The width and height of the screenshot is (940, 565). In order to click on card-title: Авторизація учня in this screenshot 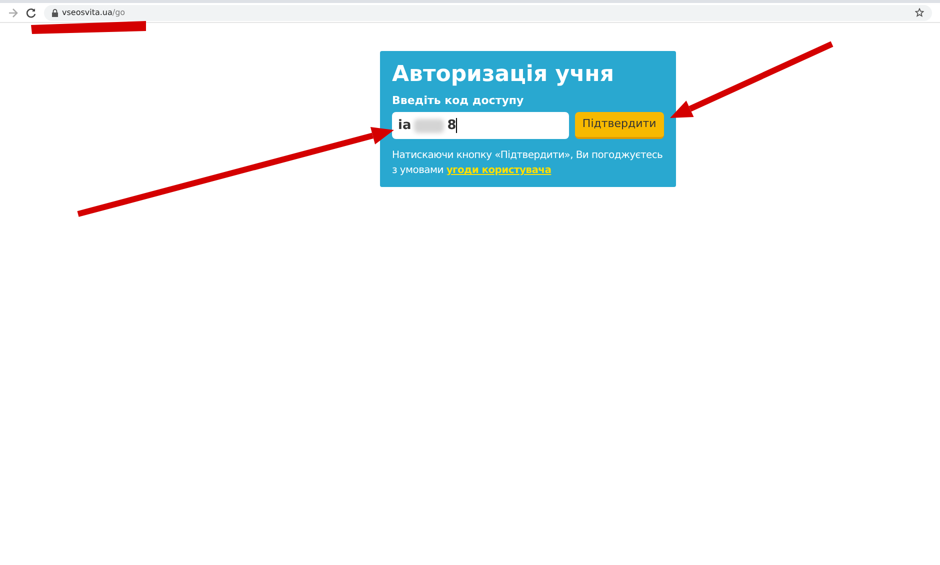, I will do `click(504, 75)`.